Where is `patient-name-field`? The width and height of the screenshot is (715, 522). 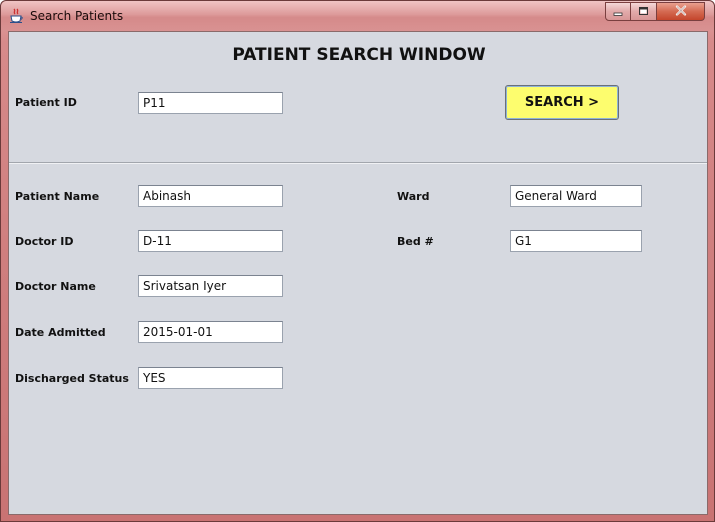 patient-name-field is located at coordinates (210, 196).